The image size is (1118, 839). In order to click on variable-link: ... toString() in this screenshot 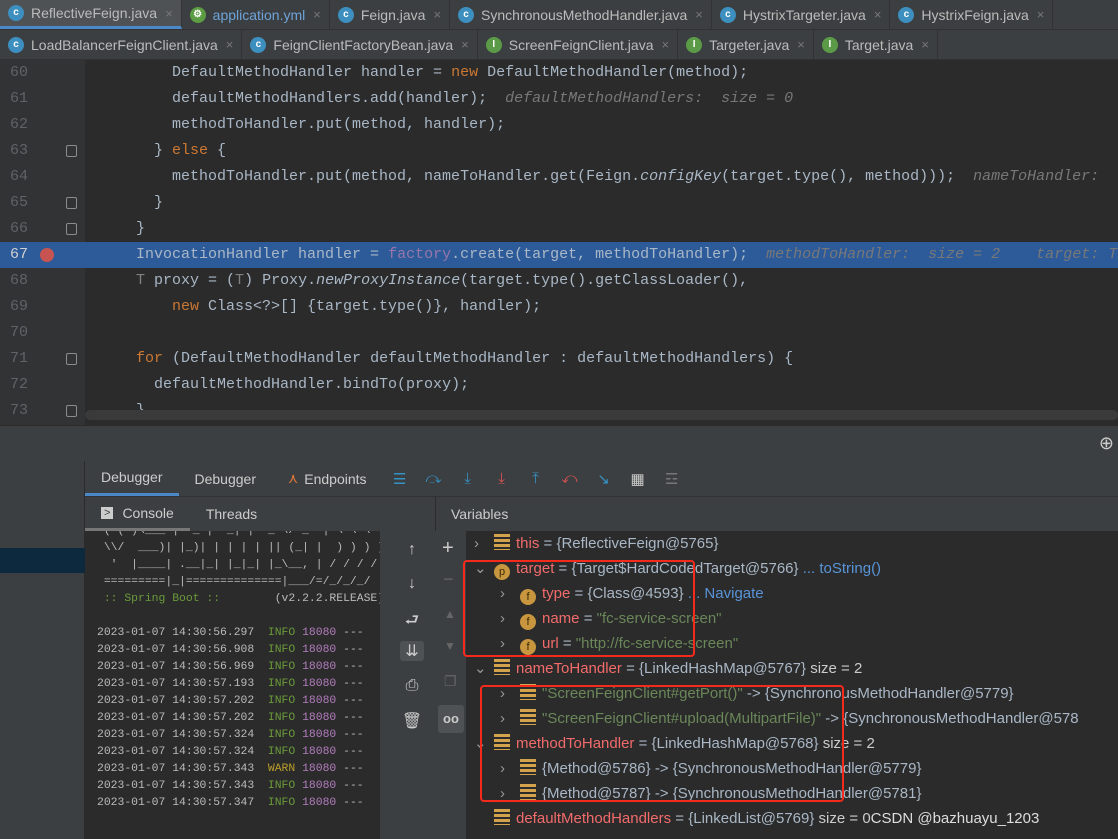, I will do `click(840, 568)`.